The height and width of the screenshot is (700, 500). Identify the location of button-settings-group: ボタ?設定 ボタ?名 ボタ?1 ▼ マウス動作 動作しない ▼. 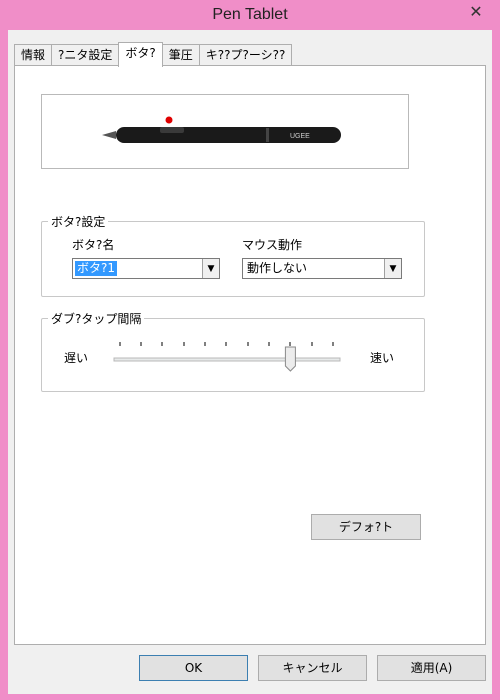
(233, 255).